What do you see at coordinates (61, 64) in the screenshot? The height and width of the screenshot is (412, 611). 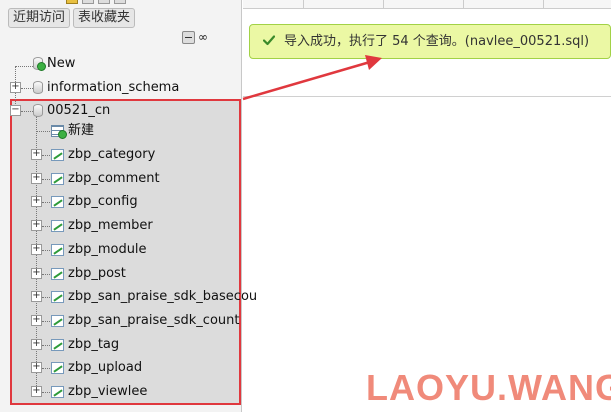 I see `tree-node-new-label: New` at bounding box center [61, 64].